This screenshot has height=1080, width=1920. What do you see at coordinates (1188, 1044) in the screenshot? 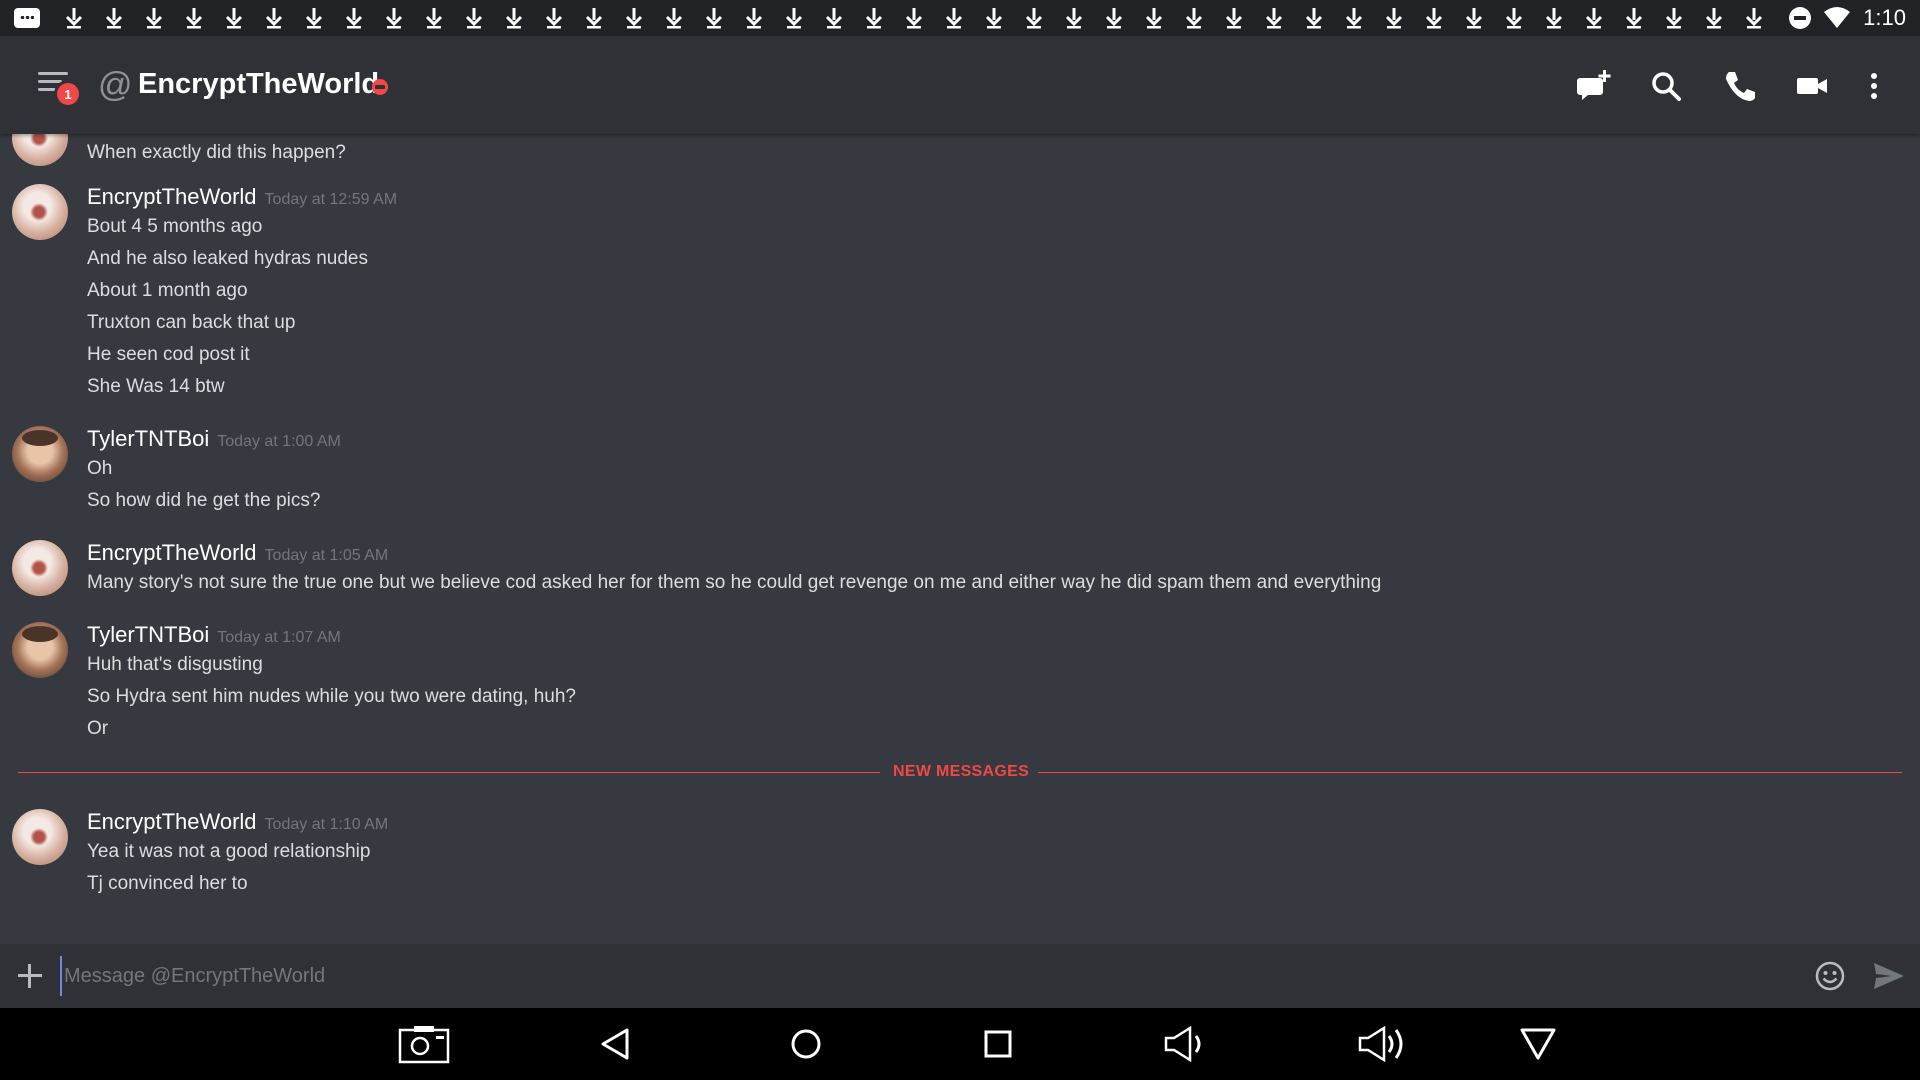
I see `volume-down-icon` at bounding box center [1188, 1044].